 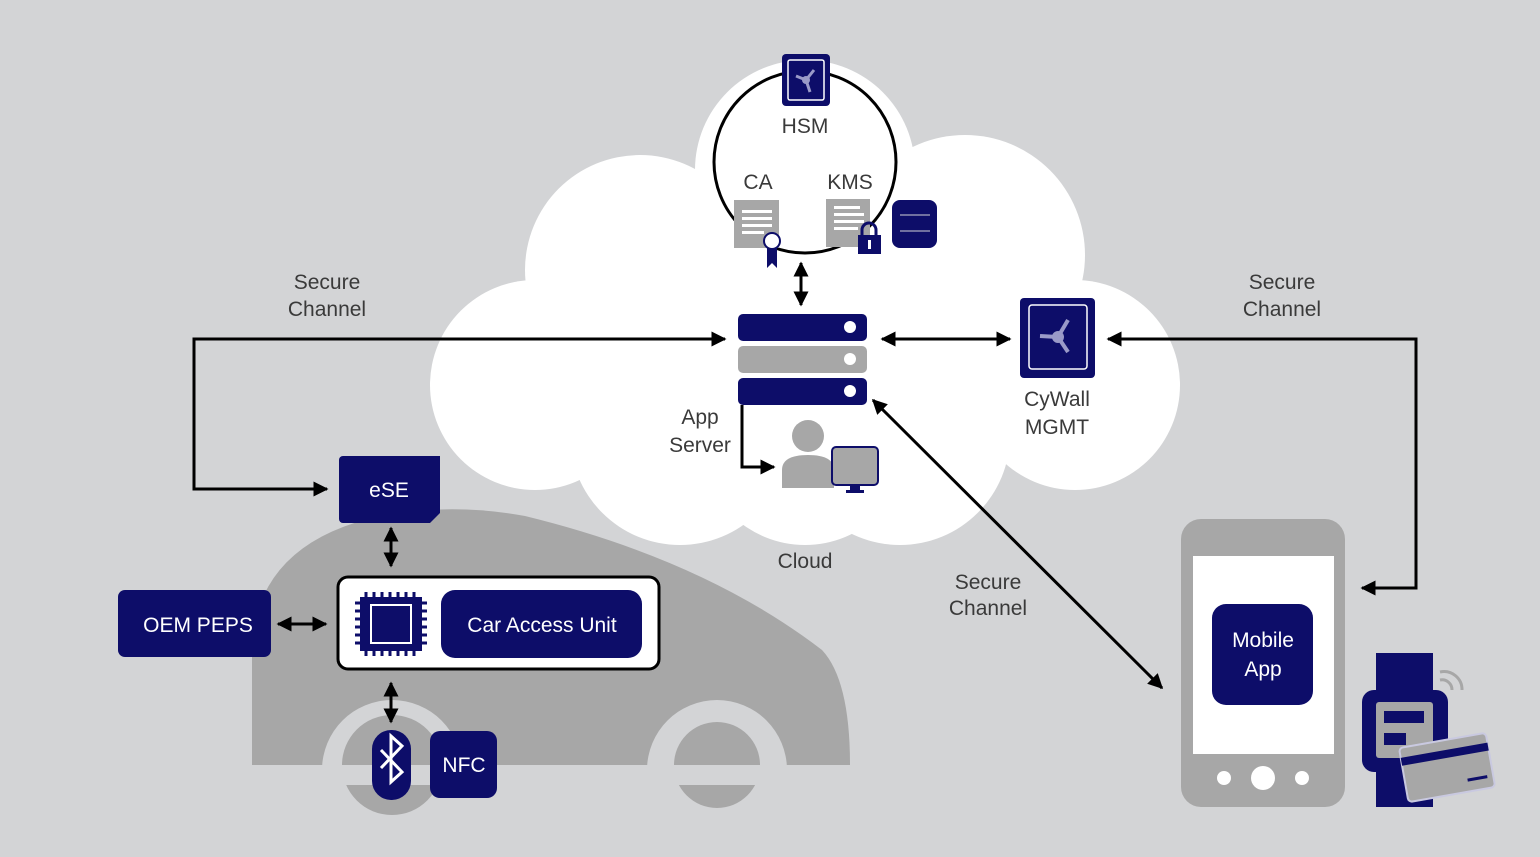 I want to click on ca-label: CA, so click(x=757, y=182).